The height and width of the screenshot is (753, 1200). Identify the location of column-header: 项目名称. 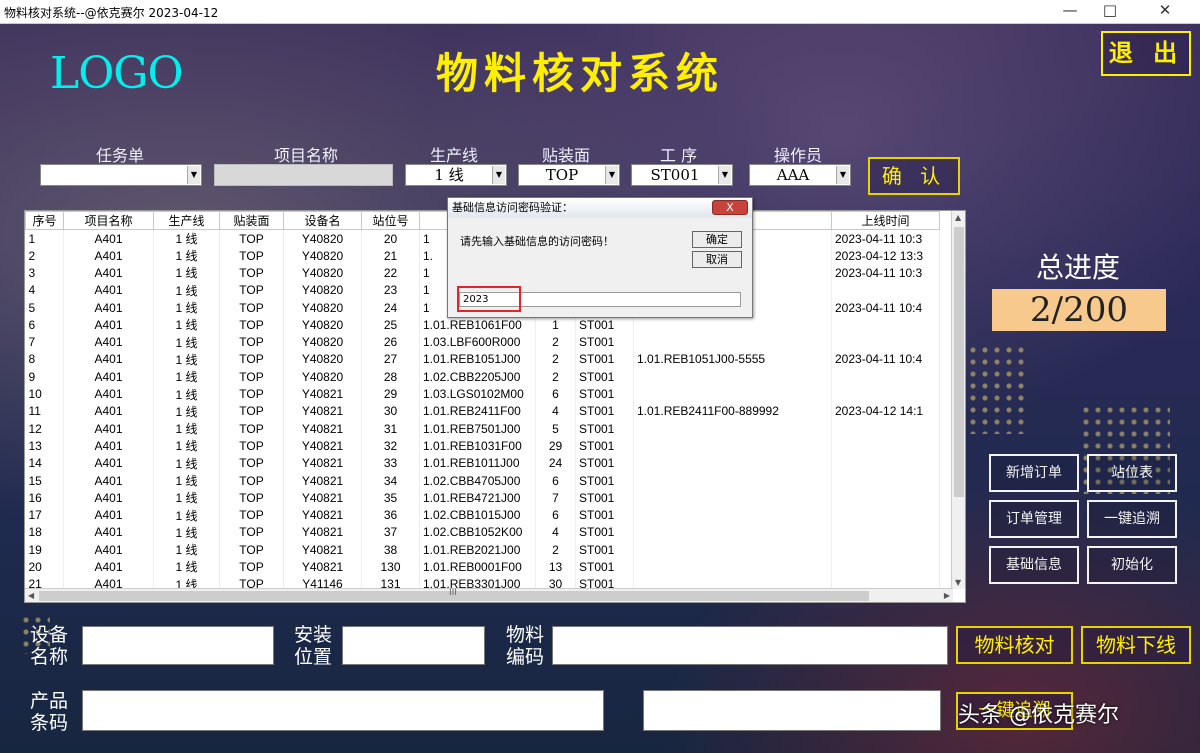
(108, 220).